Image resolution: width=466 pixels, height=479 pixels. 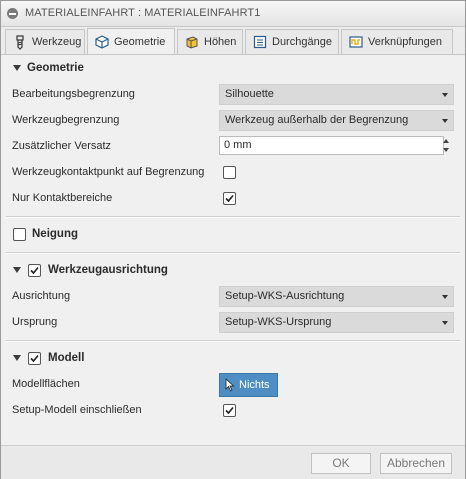 I want to click on heights-icon, so click(x=192, y=42).